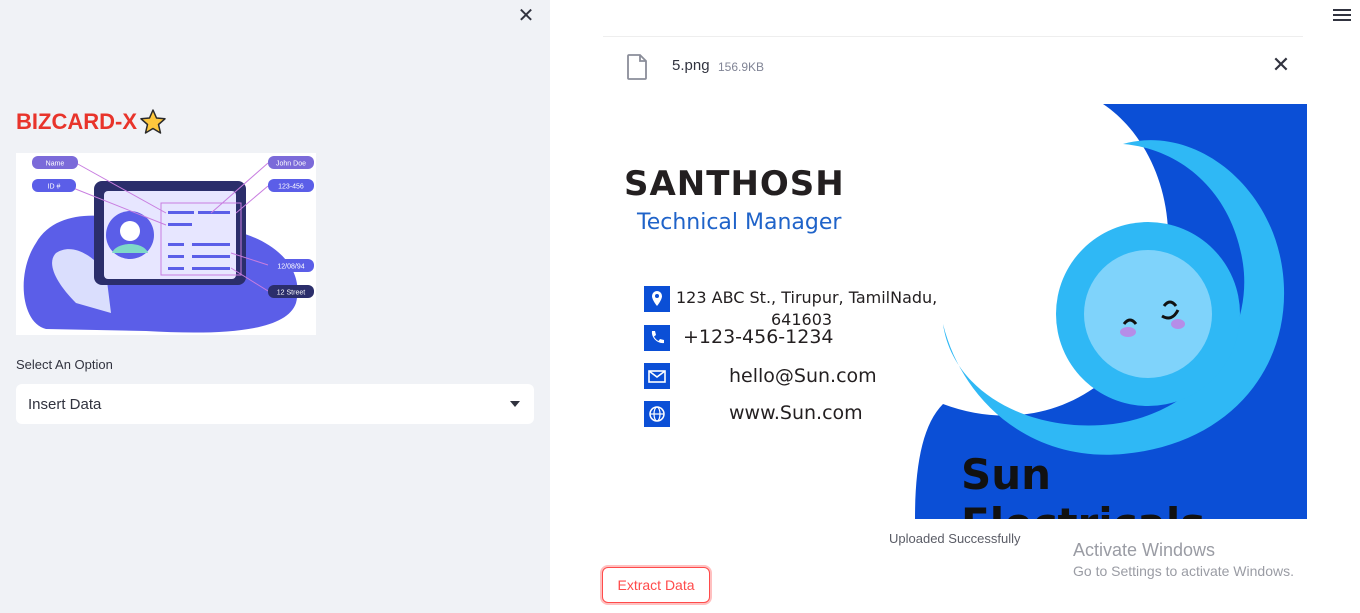 This screenshot has height=613, width=1360. I want to click on file-size: 156.9KB, so click(741, 67).